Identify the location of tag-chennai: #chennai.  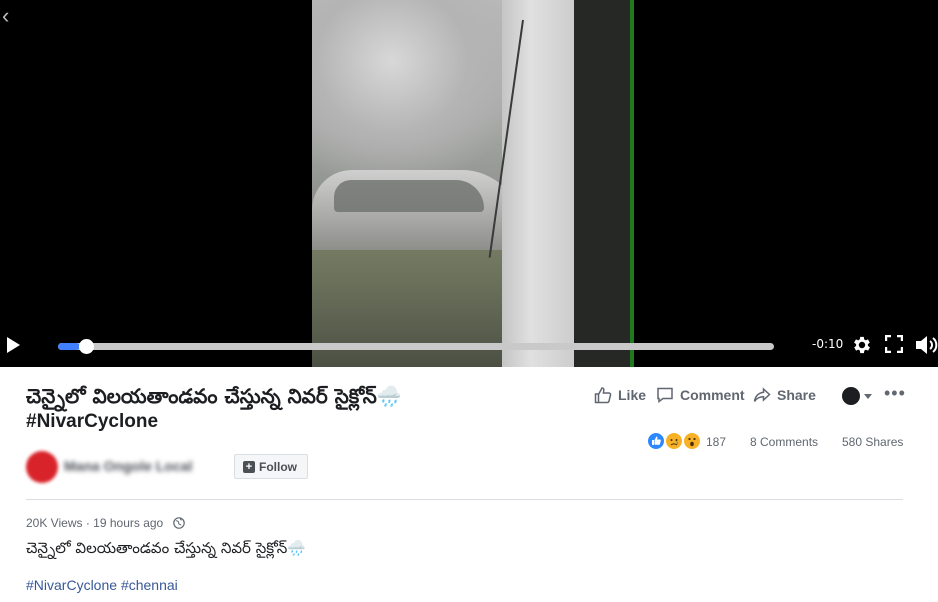
(149, 585).